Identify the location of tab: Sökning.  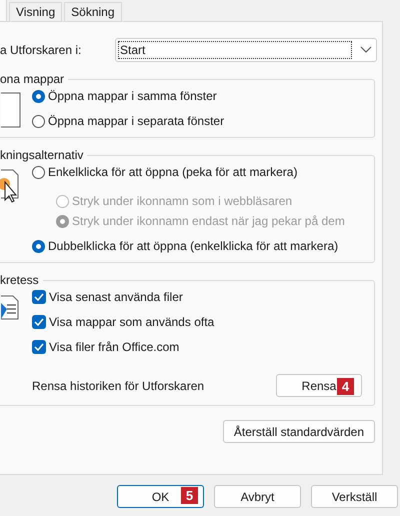
(93, 11).